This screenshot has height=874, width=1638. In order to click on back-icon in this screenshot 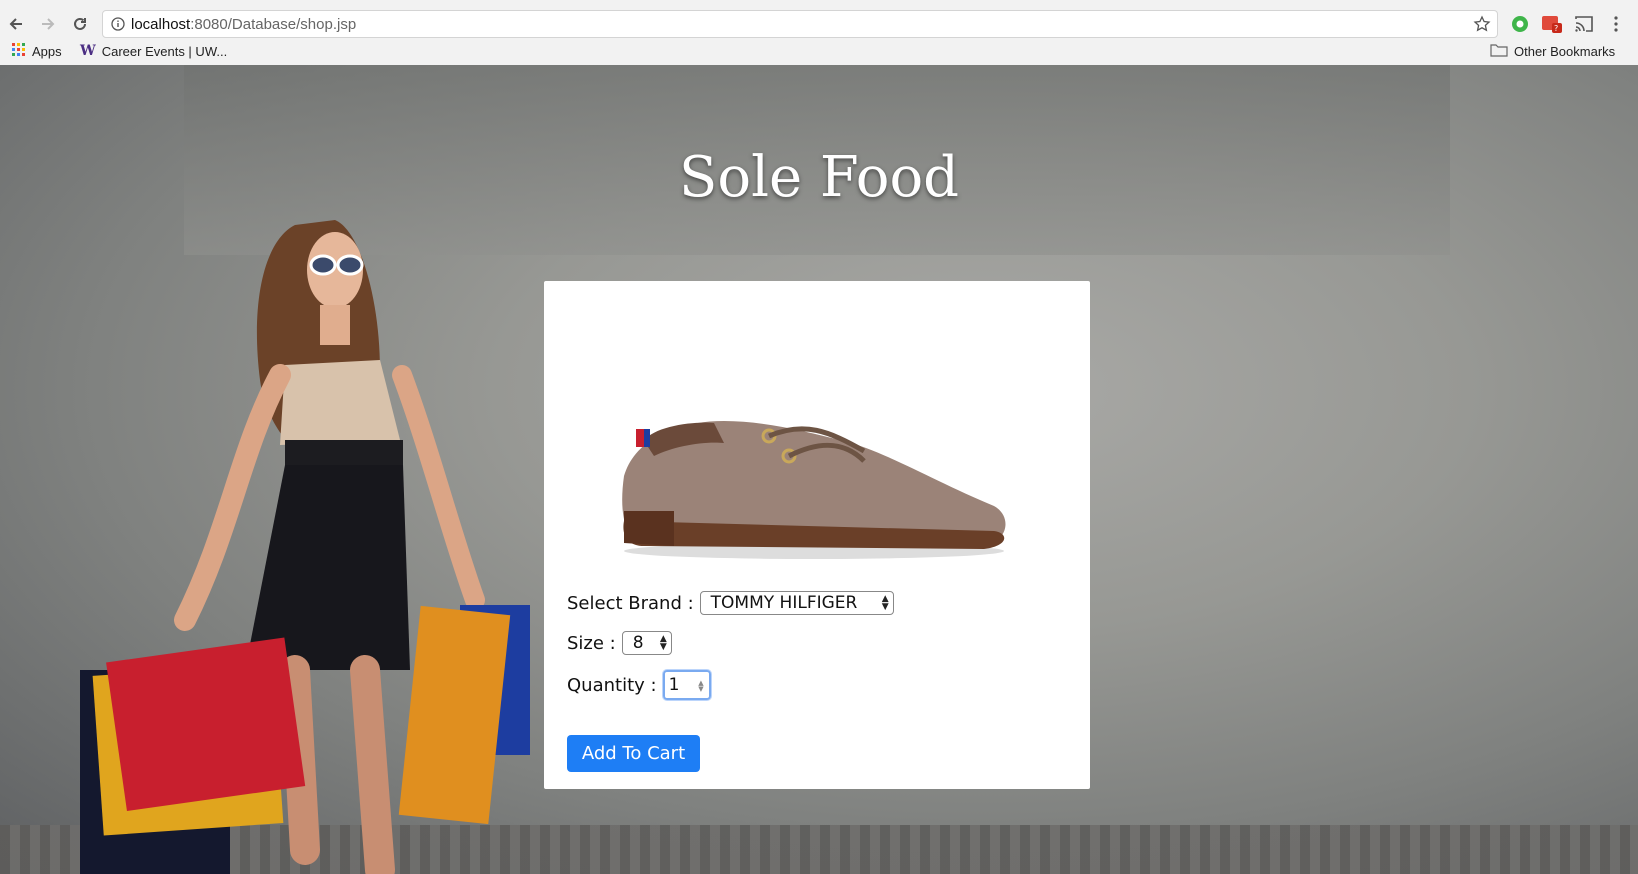, I will do `click(16, 24)`.